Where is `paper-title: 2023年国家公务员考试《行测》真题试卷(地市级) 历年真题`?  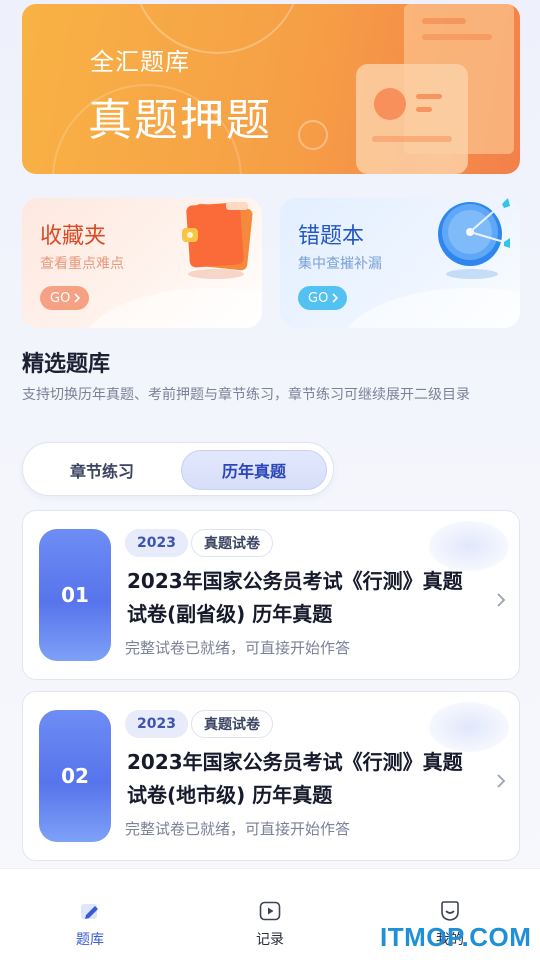
paper-title: 2023年国家公务员考试《行测》真题试卷(地市级) 历年真题 is located at coordinates (295, 778).